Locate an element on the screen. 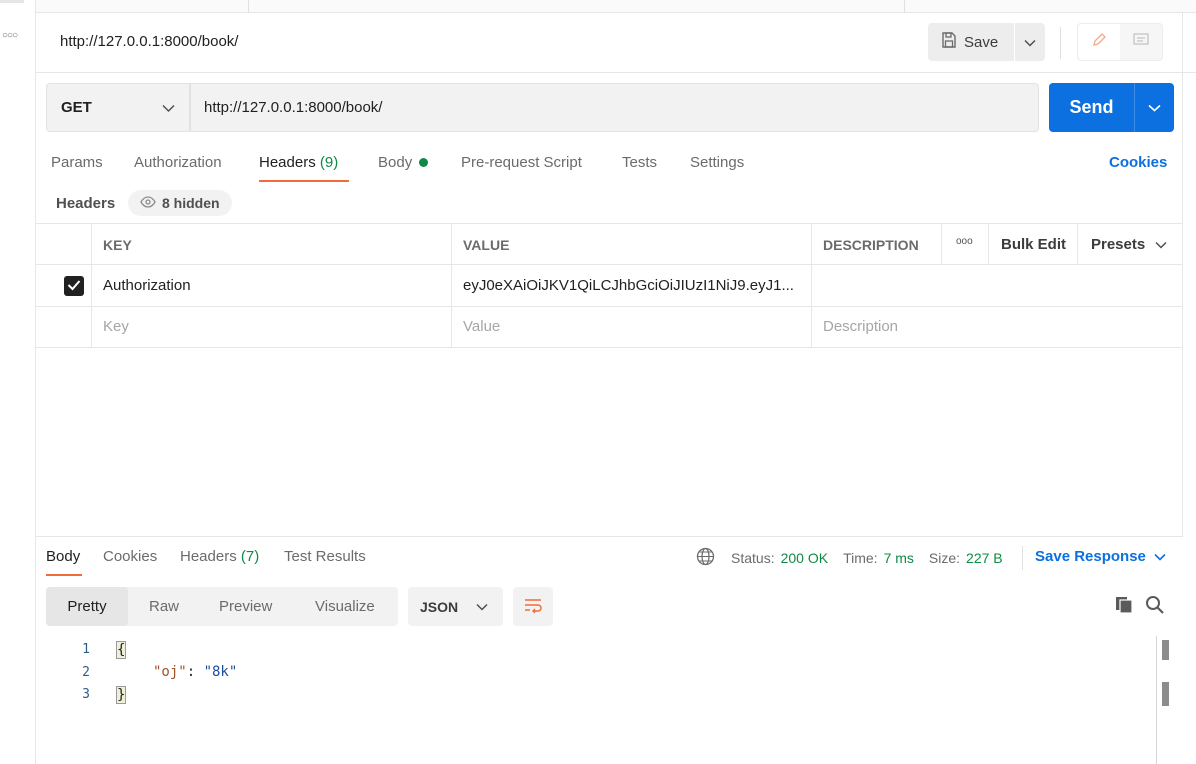  sidebar-top-bar is located at coordinates (12, 1).